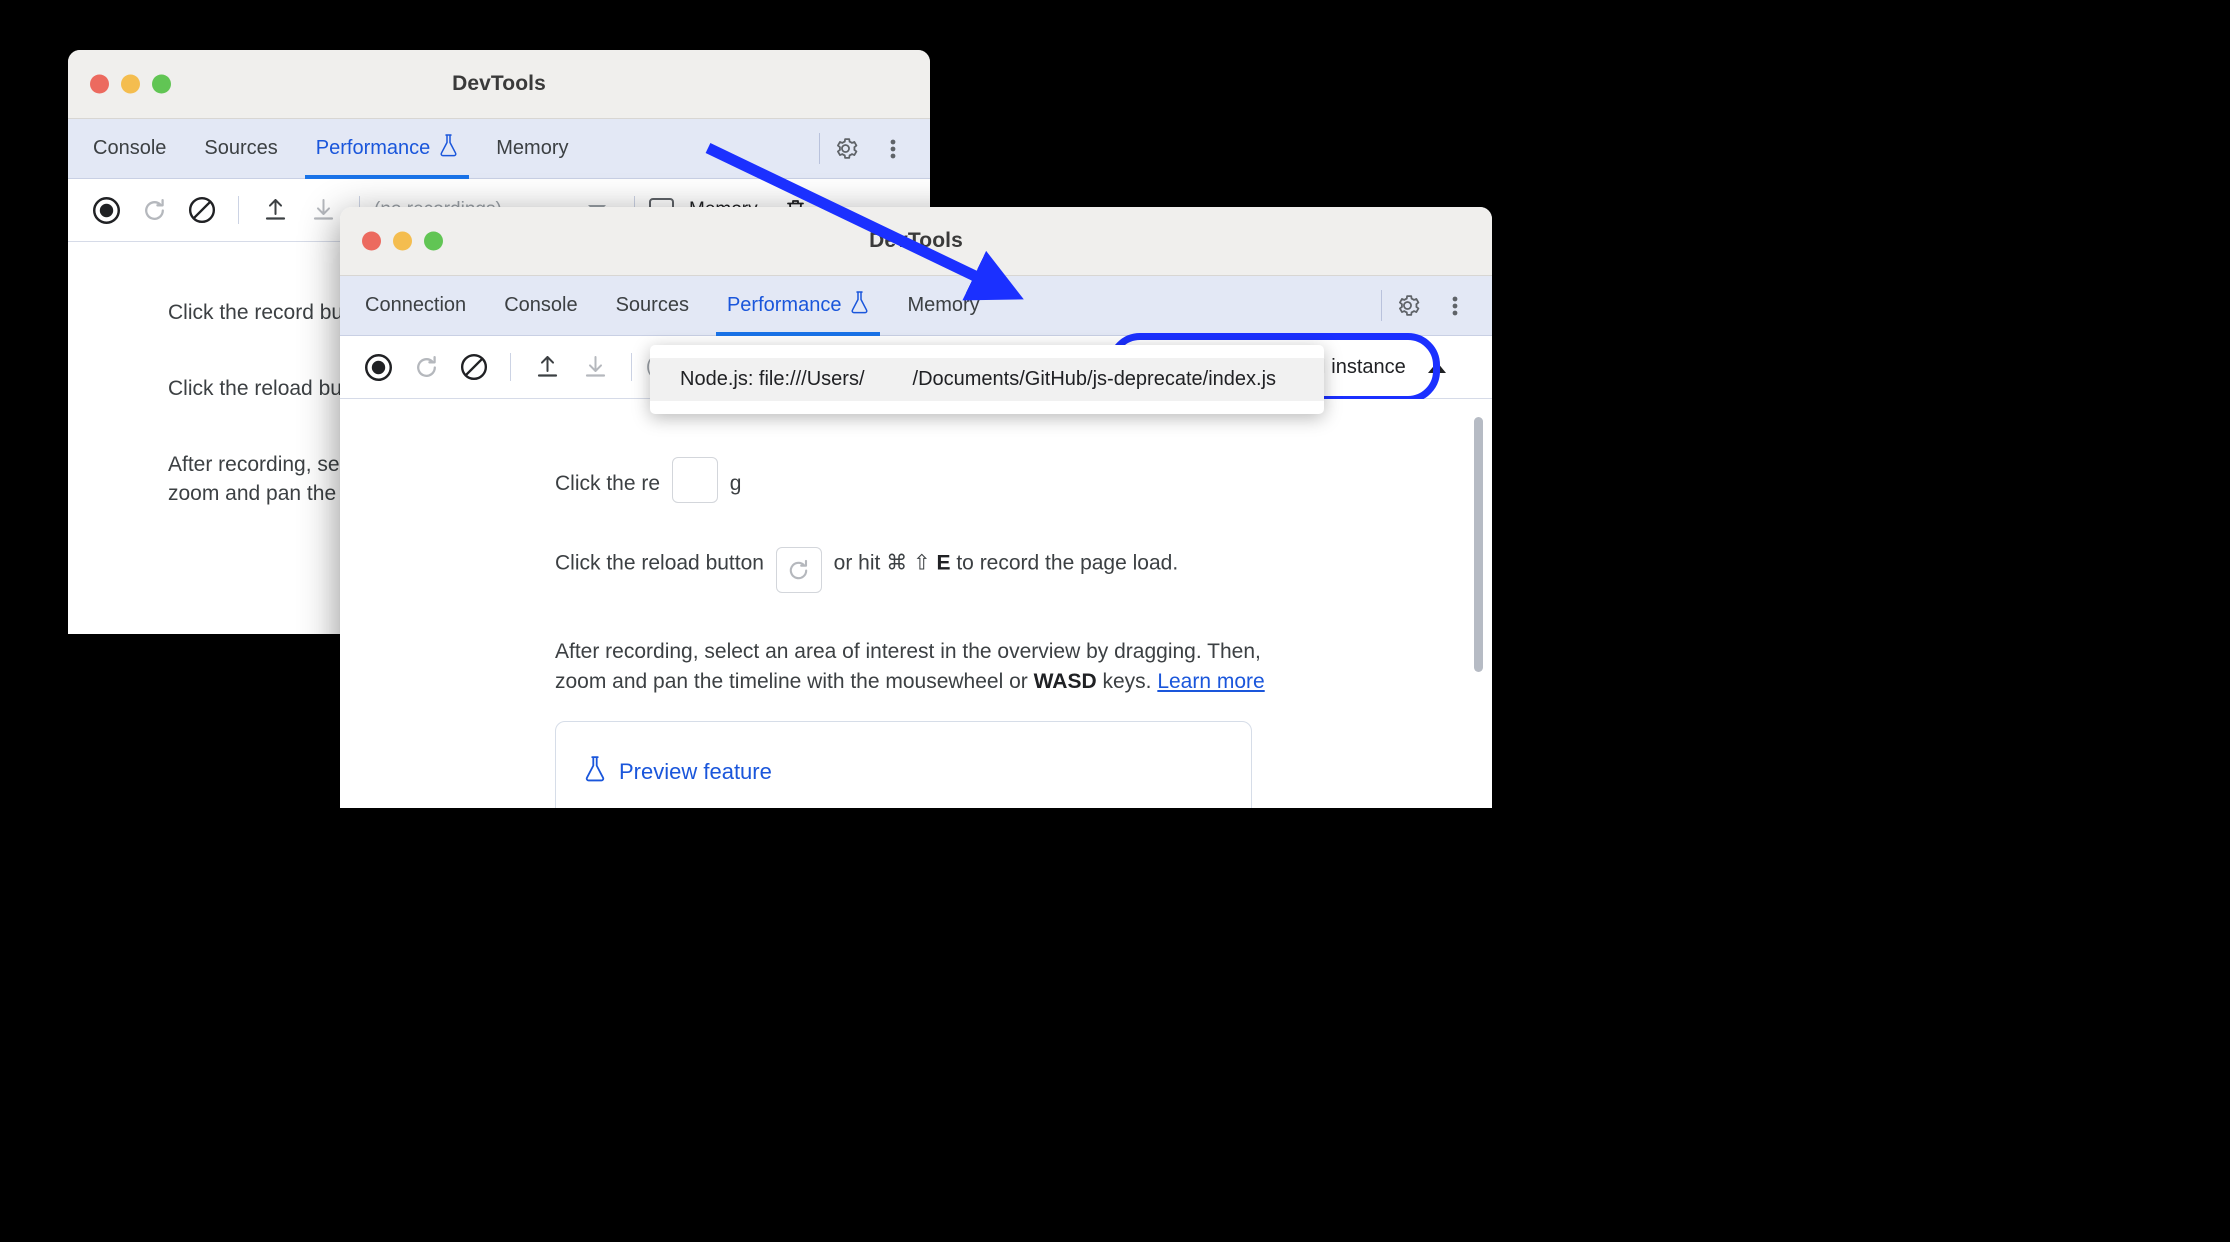 The width and height of the screenshot is (2230, 1242). What do you see at coordinates (897, 563) in the screenshot?
I see `cmd-key-glyph: ⌘` at bounding box center [897, 563].